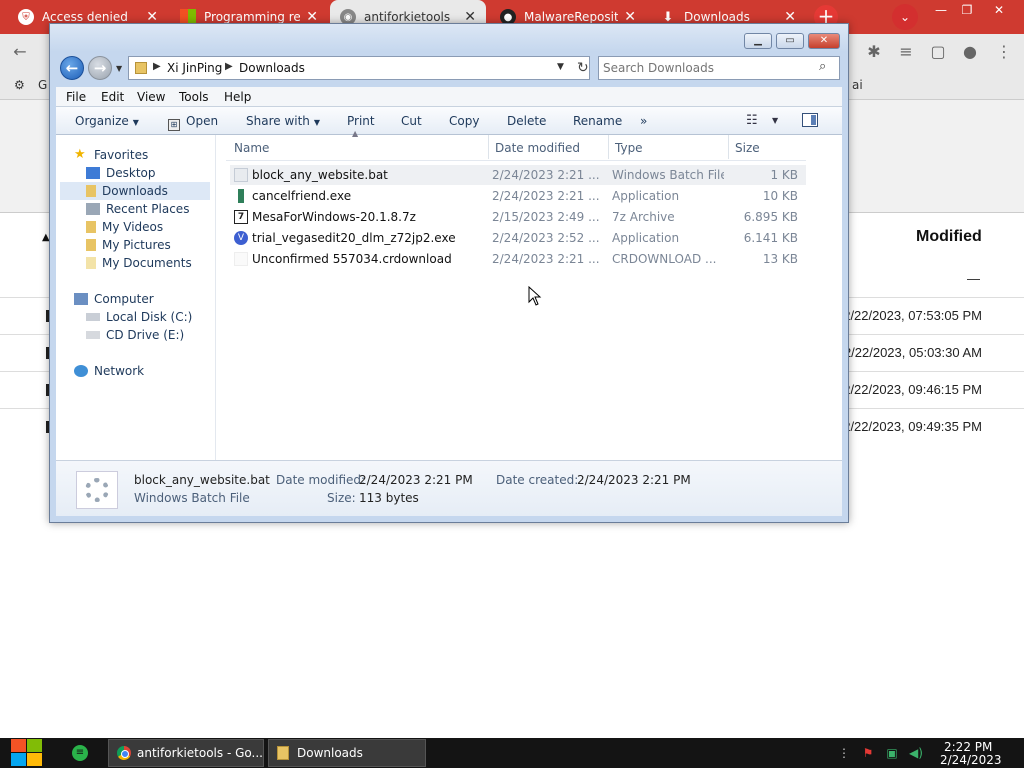  I want to click on column-date-modified: Date modified, so click(537, 148).